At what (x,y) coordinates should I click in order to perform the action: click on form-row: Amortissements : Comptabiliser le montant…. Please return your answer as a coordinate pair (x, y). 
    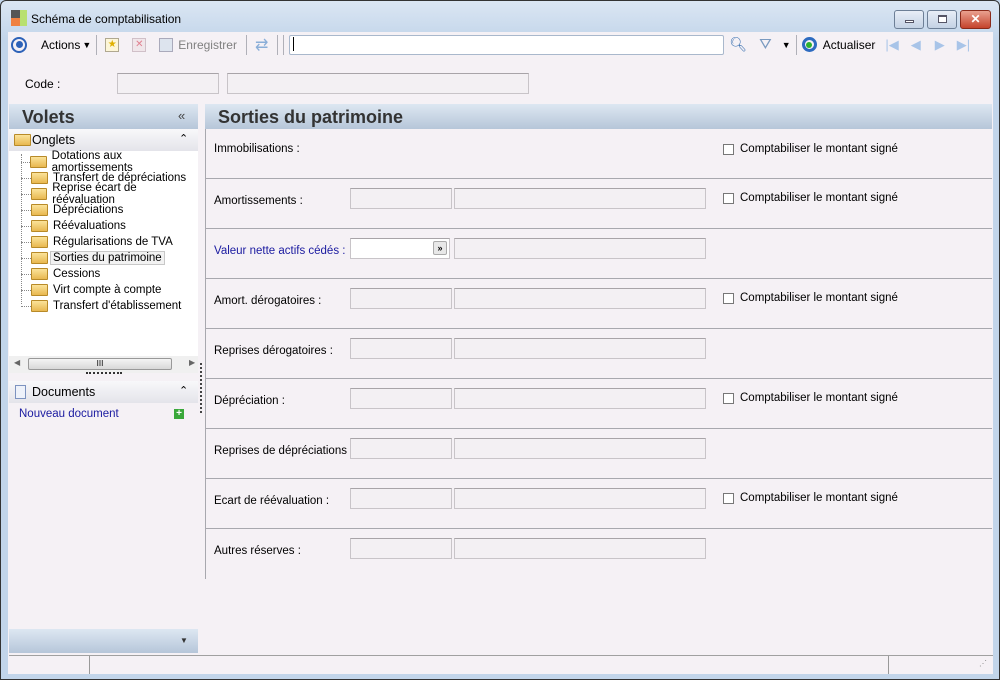
    Looking at the image, I should click on (598, 204).